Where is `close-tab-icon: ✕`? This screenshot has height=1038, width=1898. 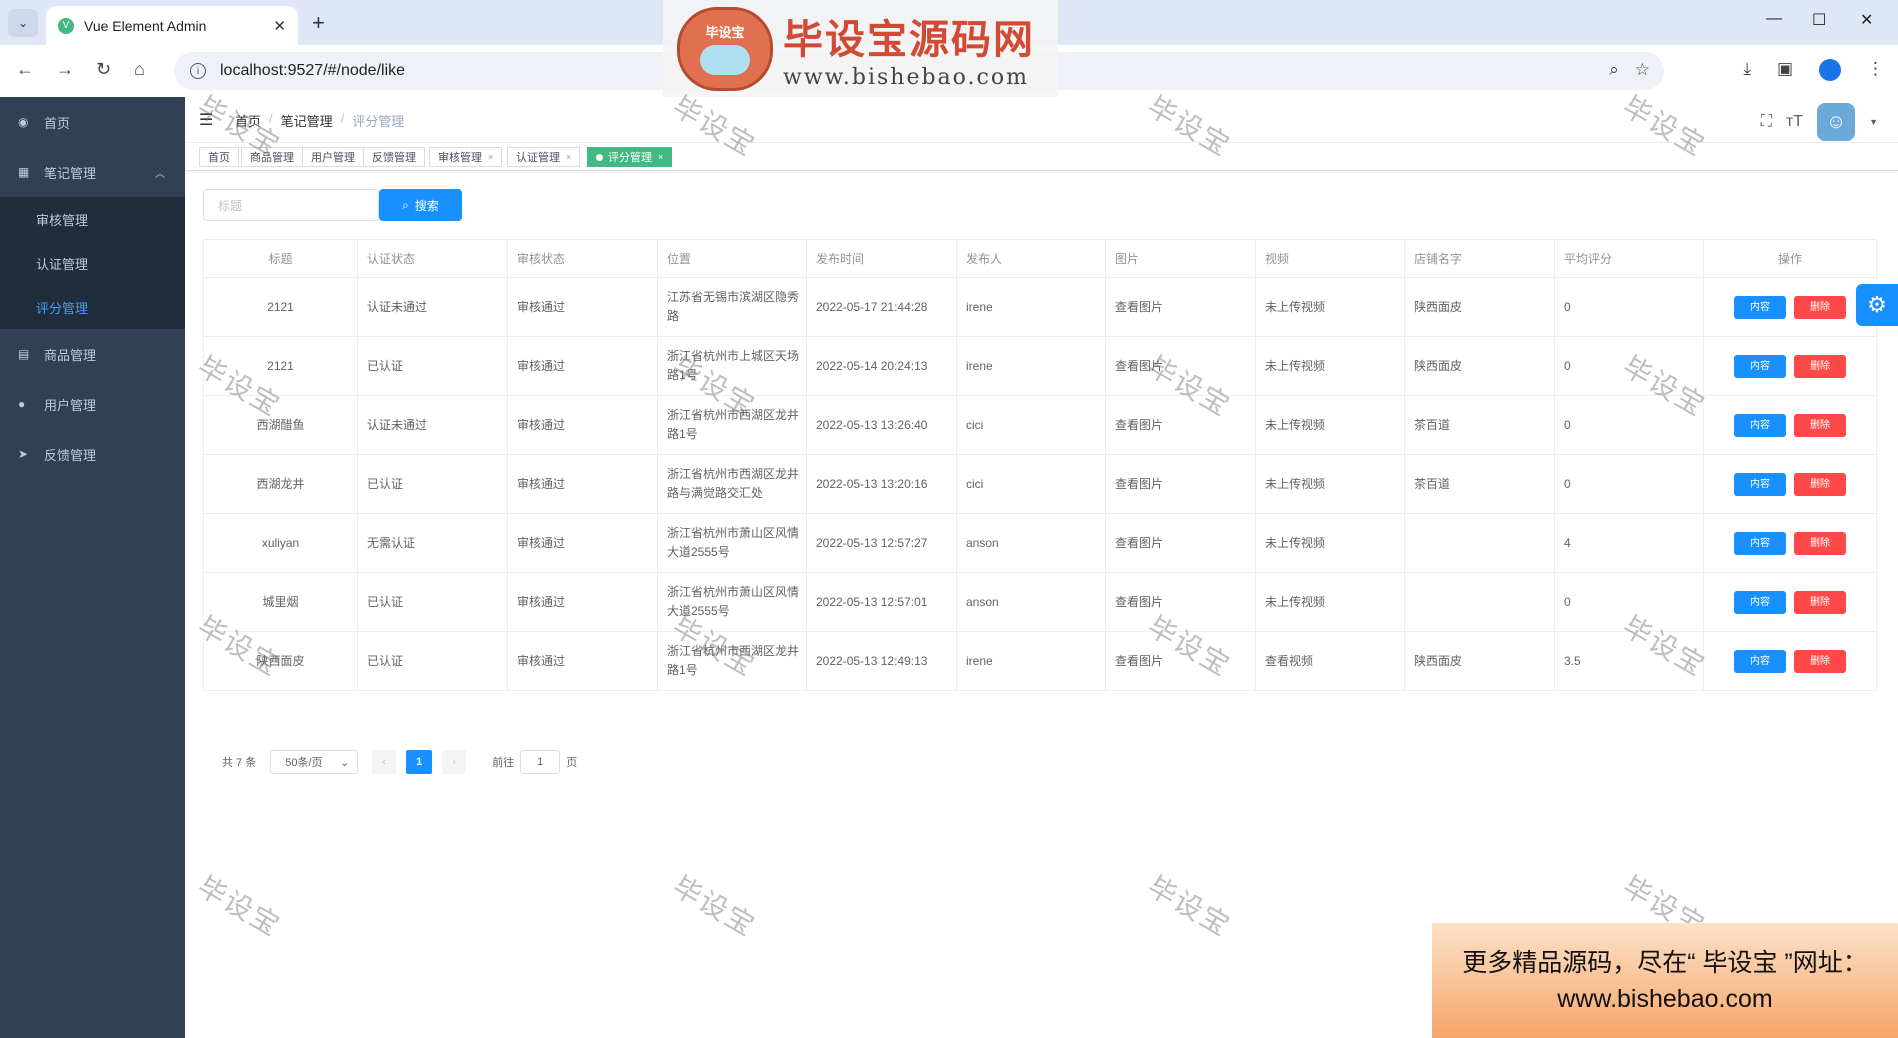
close-tab-icon: ✕ is located at coordinates (279, 26).